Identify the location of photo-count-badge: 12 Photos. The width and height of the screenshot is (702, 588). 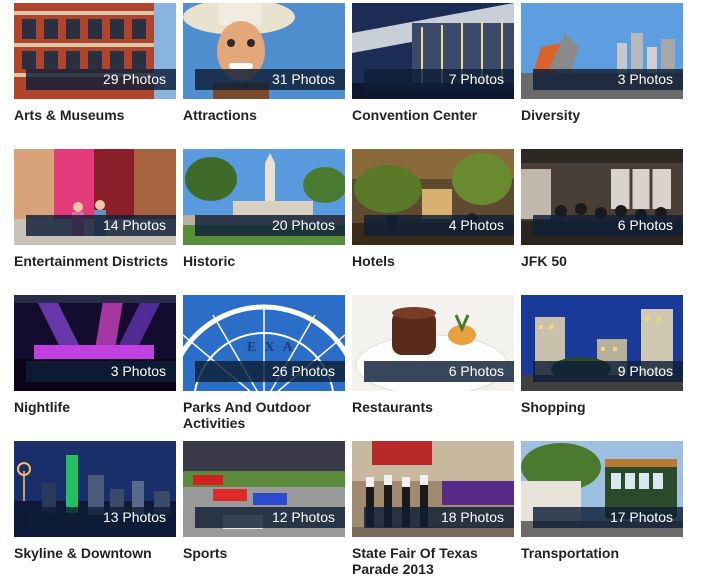
(270, 517).